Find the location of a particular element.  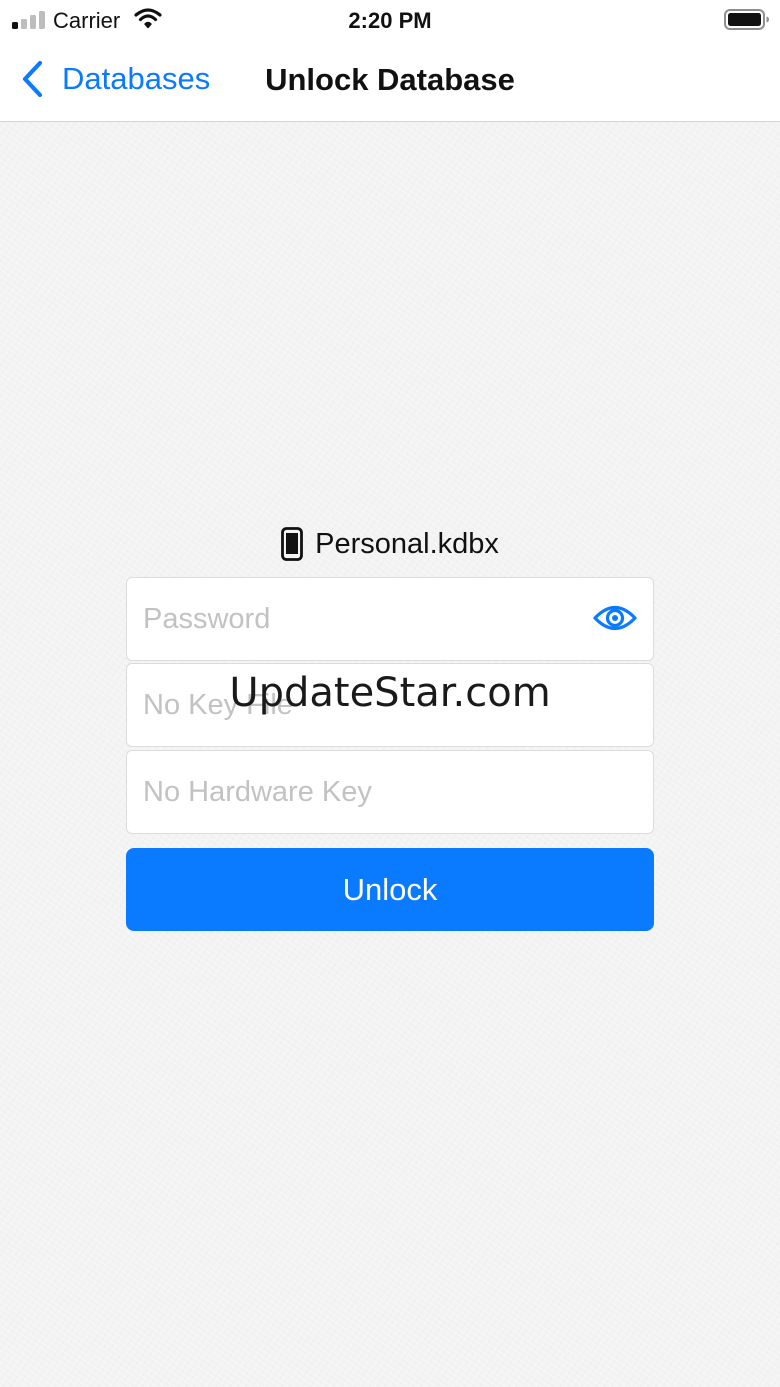

database-name: Personal.kdbx is located at coordinates (407, 543).